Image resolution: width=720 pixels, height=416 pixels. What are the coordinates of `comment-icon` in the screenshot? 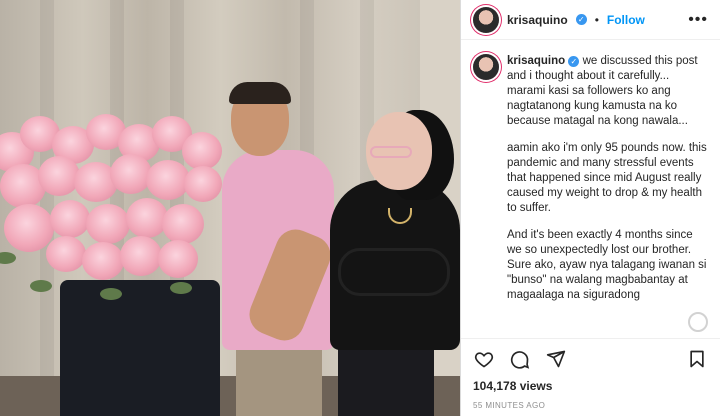 It's located at (520, 359).